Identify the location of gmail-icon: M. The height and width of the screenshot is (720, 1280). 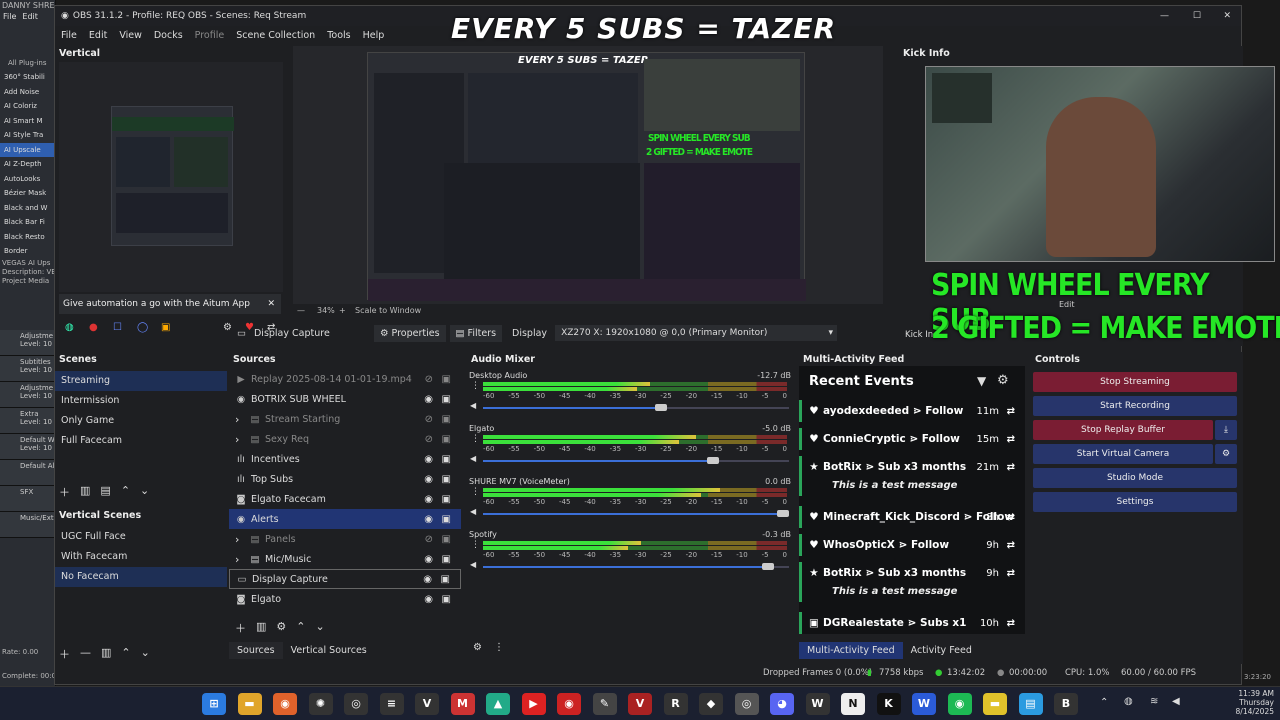
(462, 704).